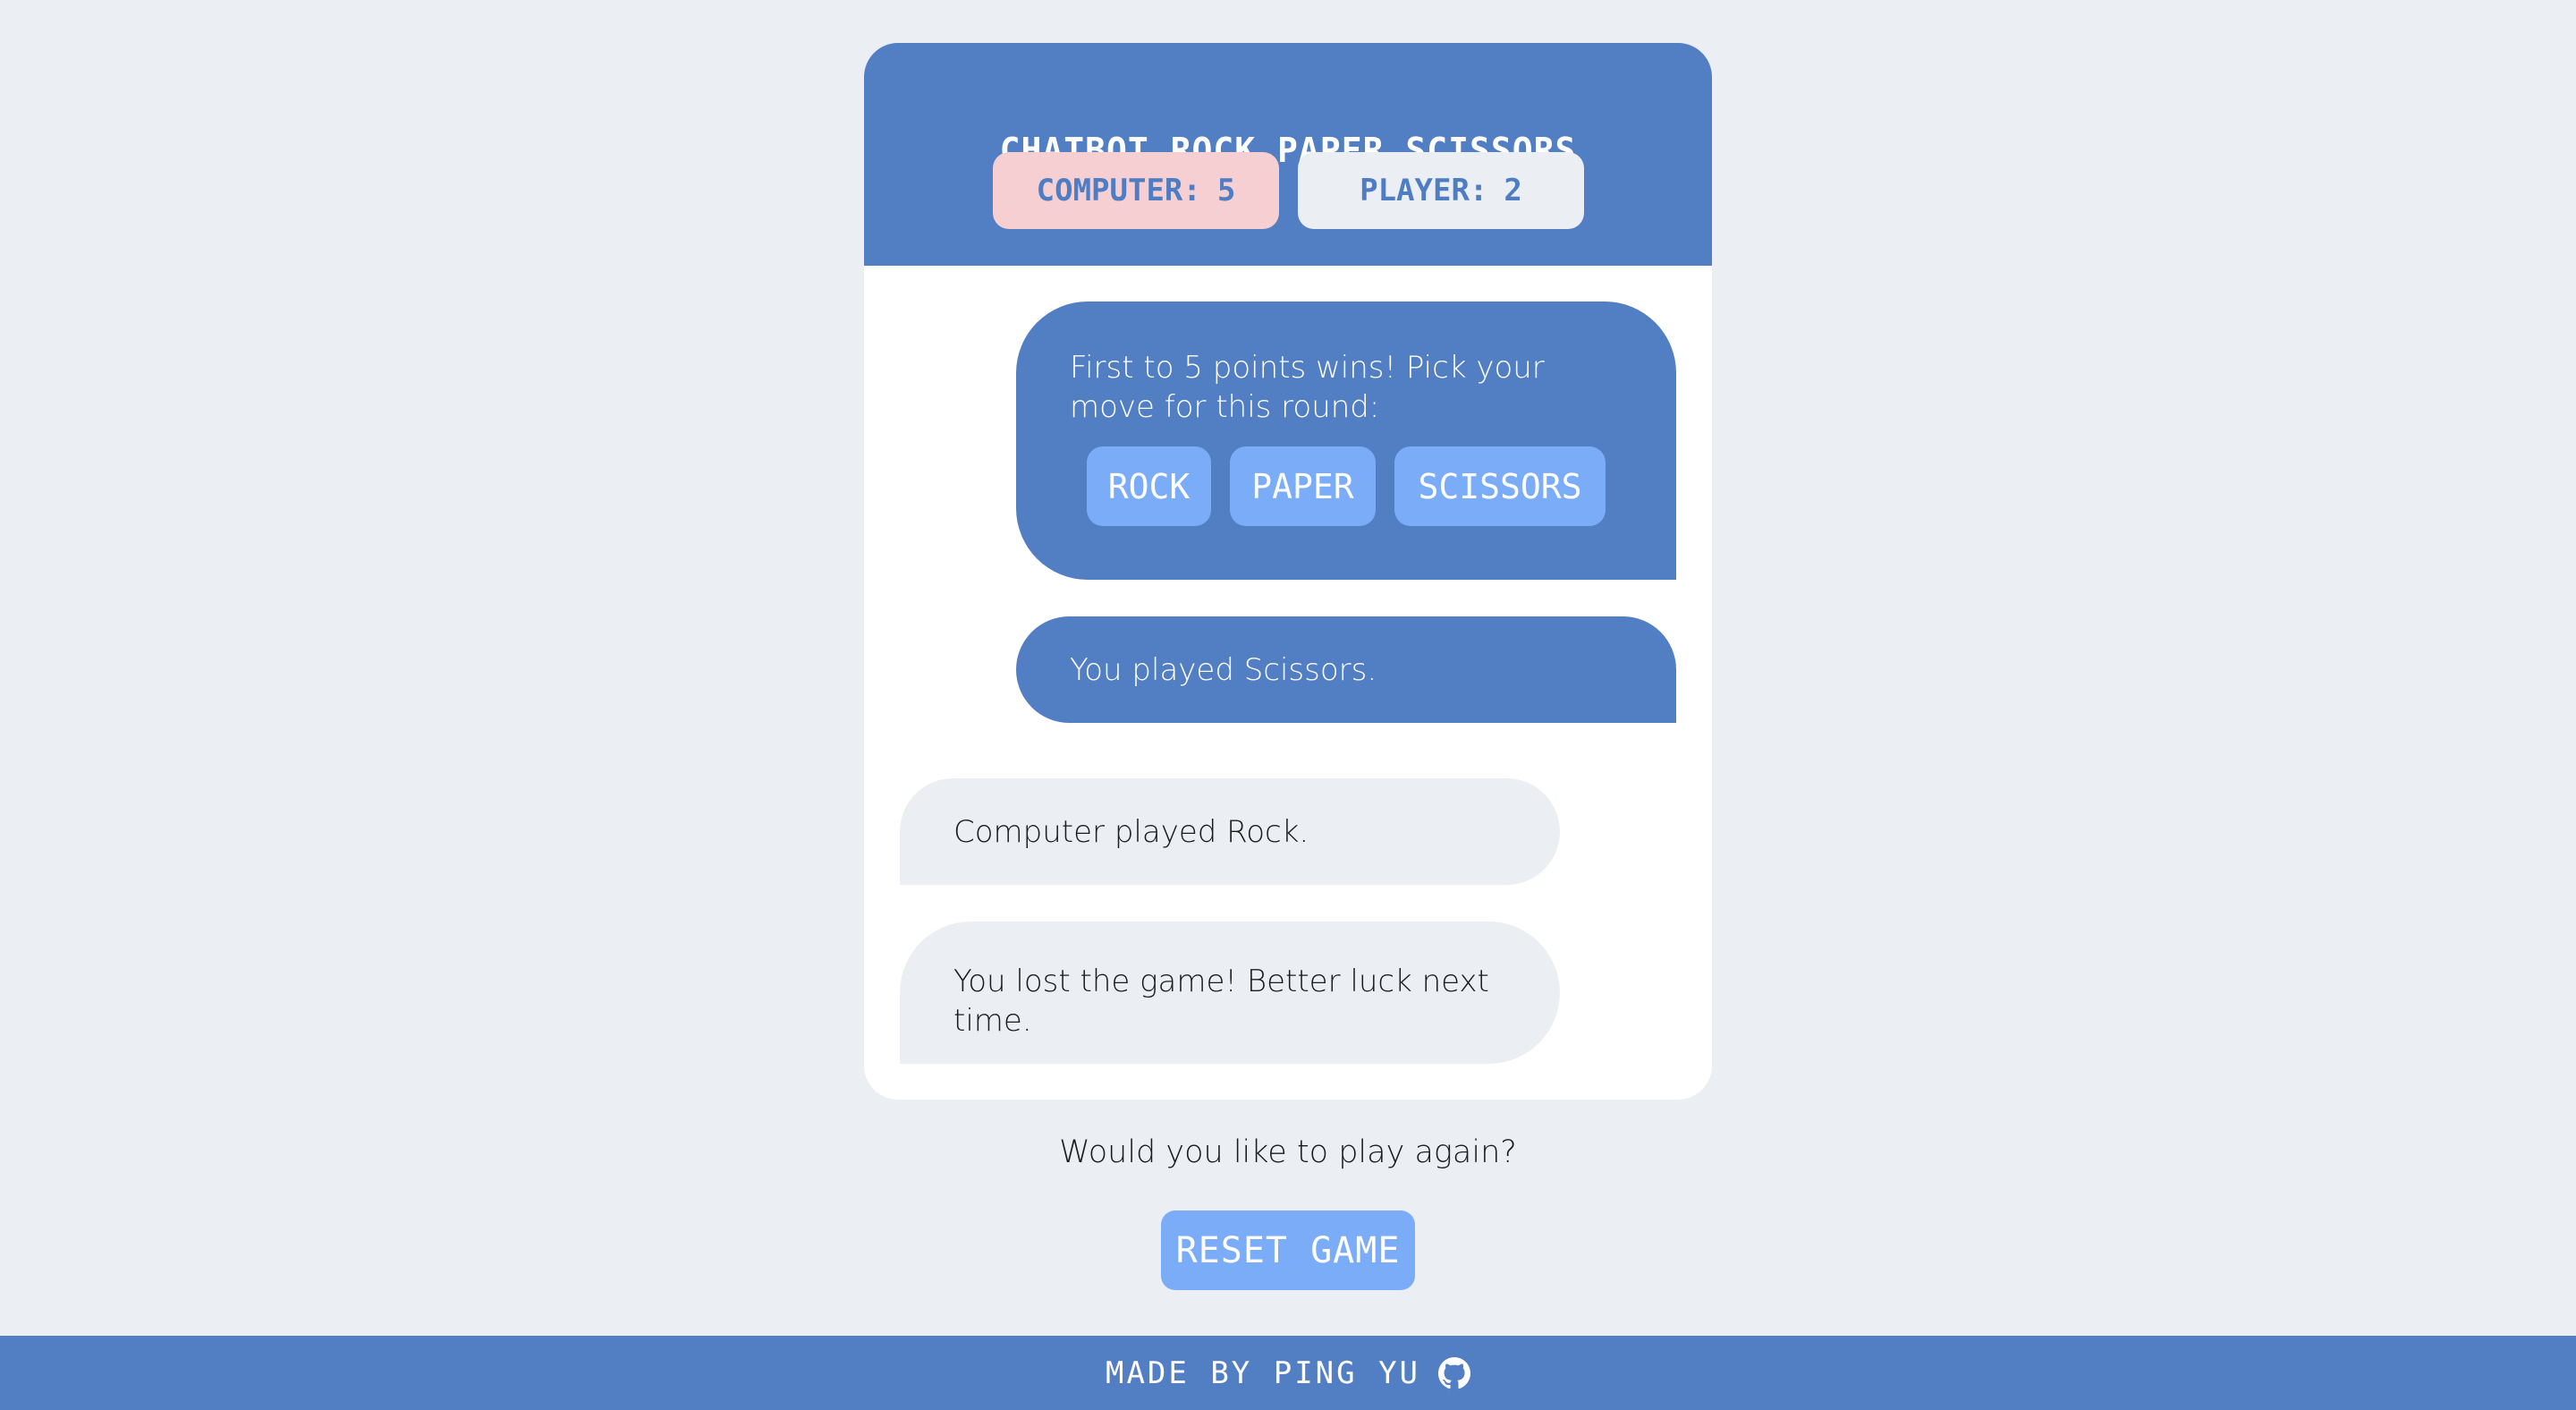 The width and height of the screenshot is (2576, 1410). I want to click on computer-move-message: Computer played Rock., so click(1230, 832).